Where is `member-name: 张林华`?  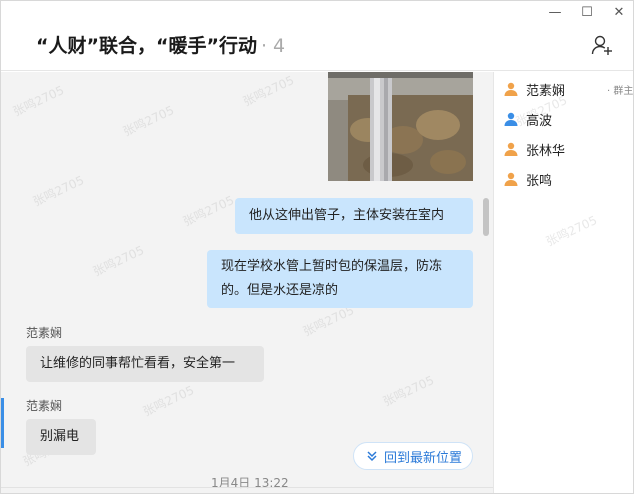
member-name: 张林华 is located at coordinates (546, 151).